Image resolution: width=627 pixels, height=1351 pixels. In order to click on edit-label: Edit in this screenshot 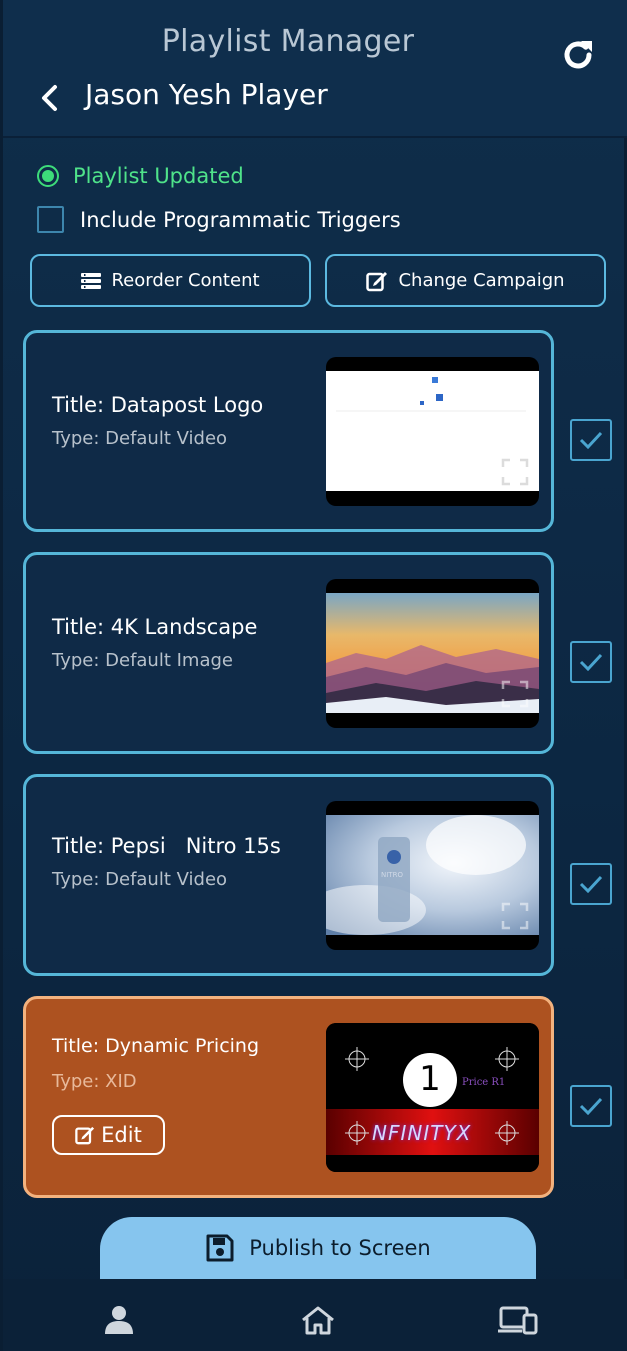, I will do `click(121, 1135)`.